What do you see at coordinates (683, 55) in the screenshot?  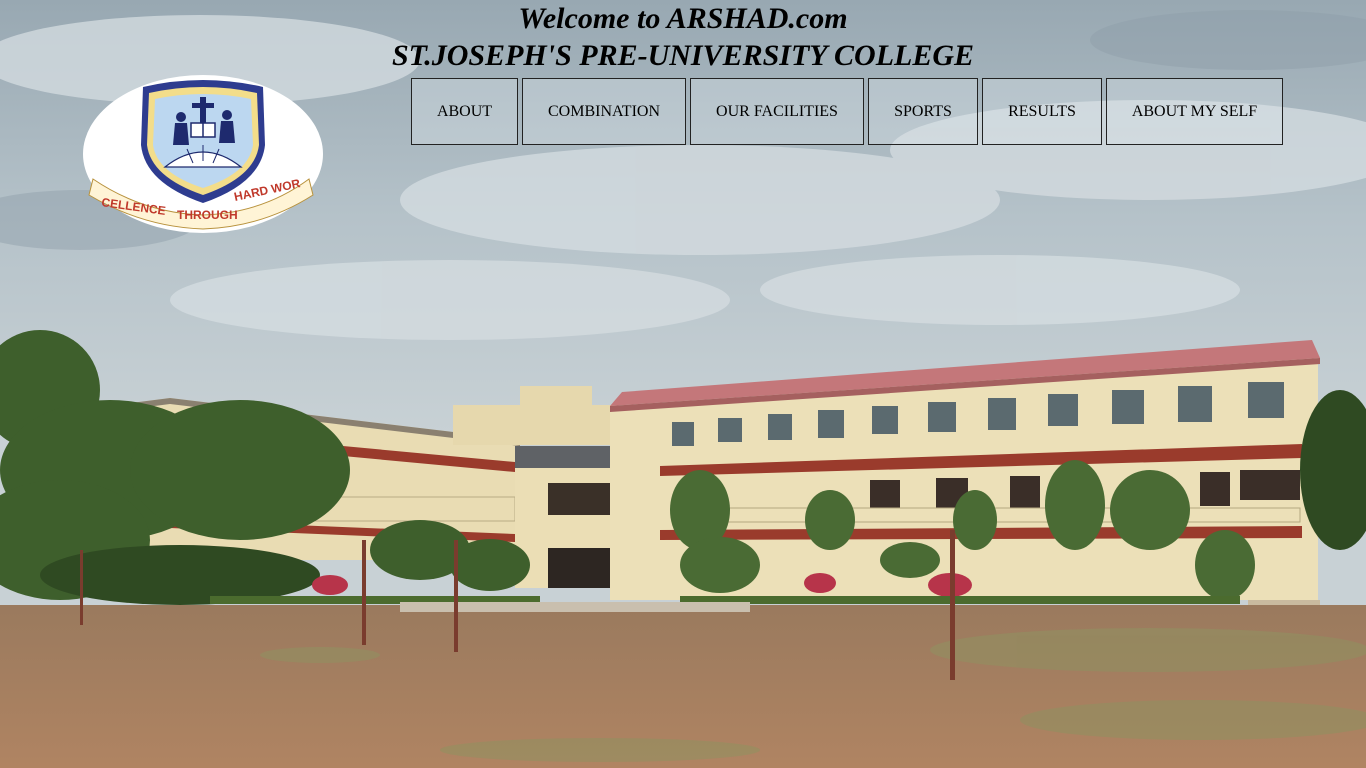 I see `college-name-heading: ST.JOSEPH'S PRE-UNIVERSITY COLLEGE` at bounding box center [683, 55].